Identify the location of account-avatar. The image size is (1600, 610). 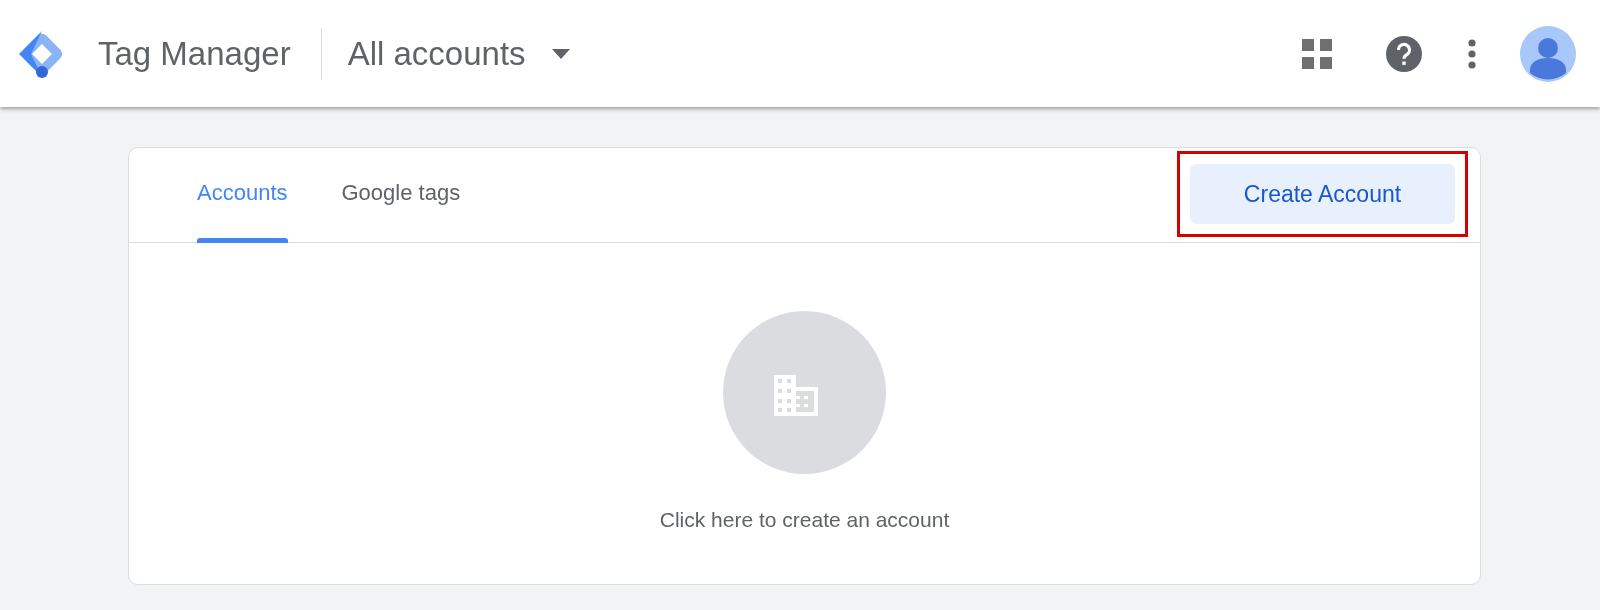
(1548, 53).